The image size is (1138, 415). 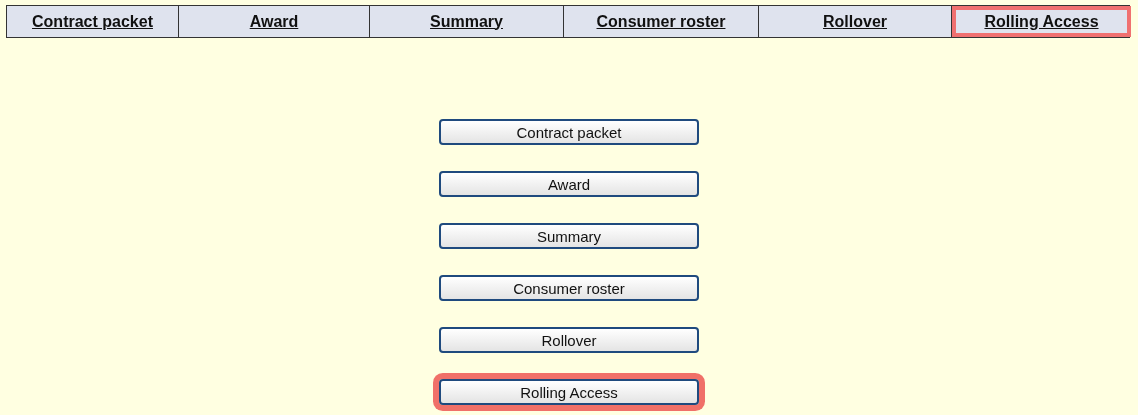 What do you see at coordinates (273, 21) in the screenshot?
I see `nav-tab: Award` at bounding box center [273, 21].